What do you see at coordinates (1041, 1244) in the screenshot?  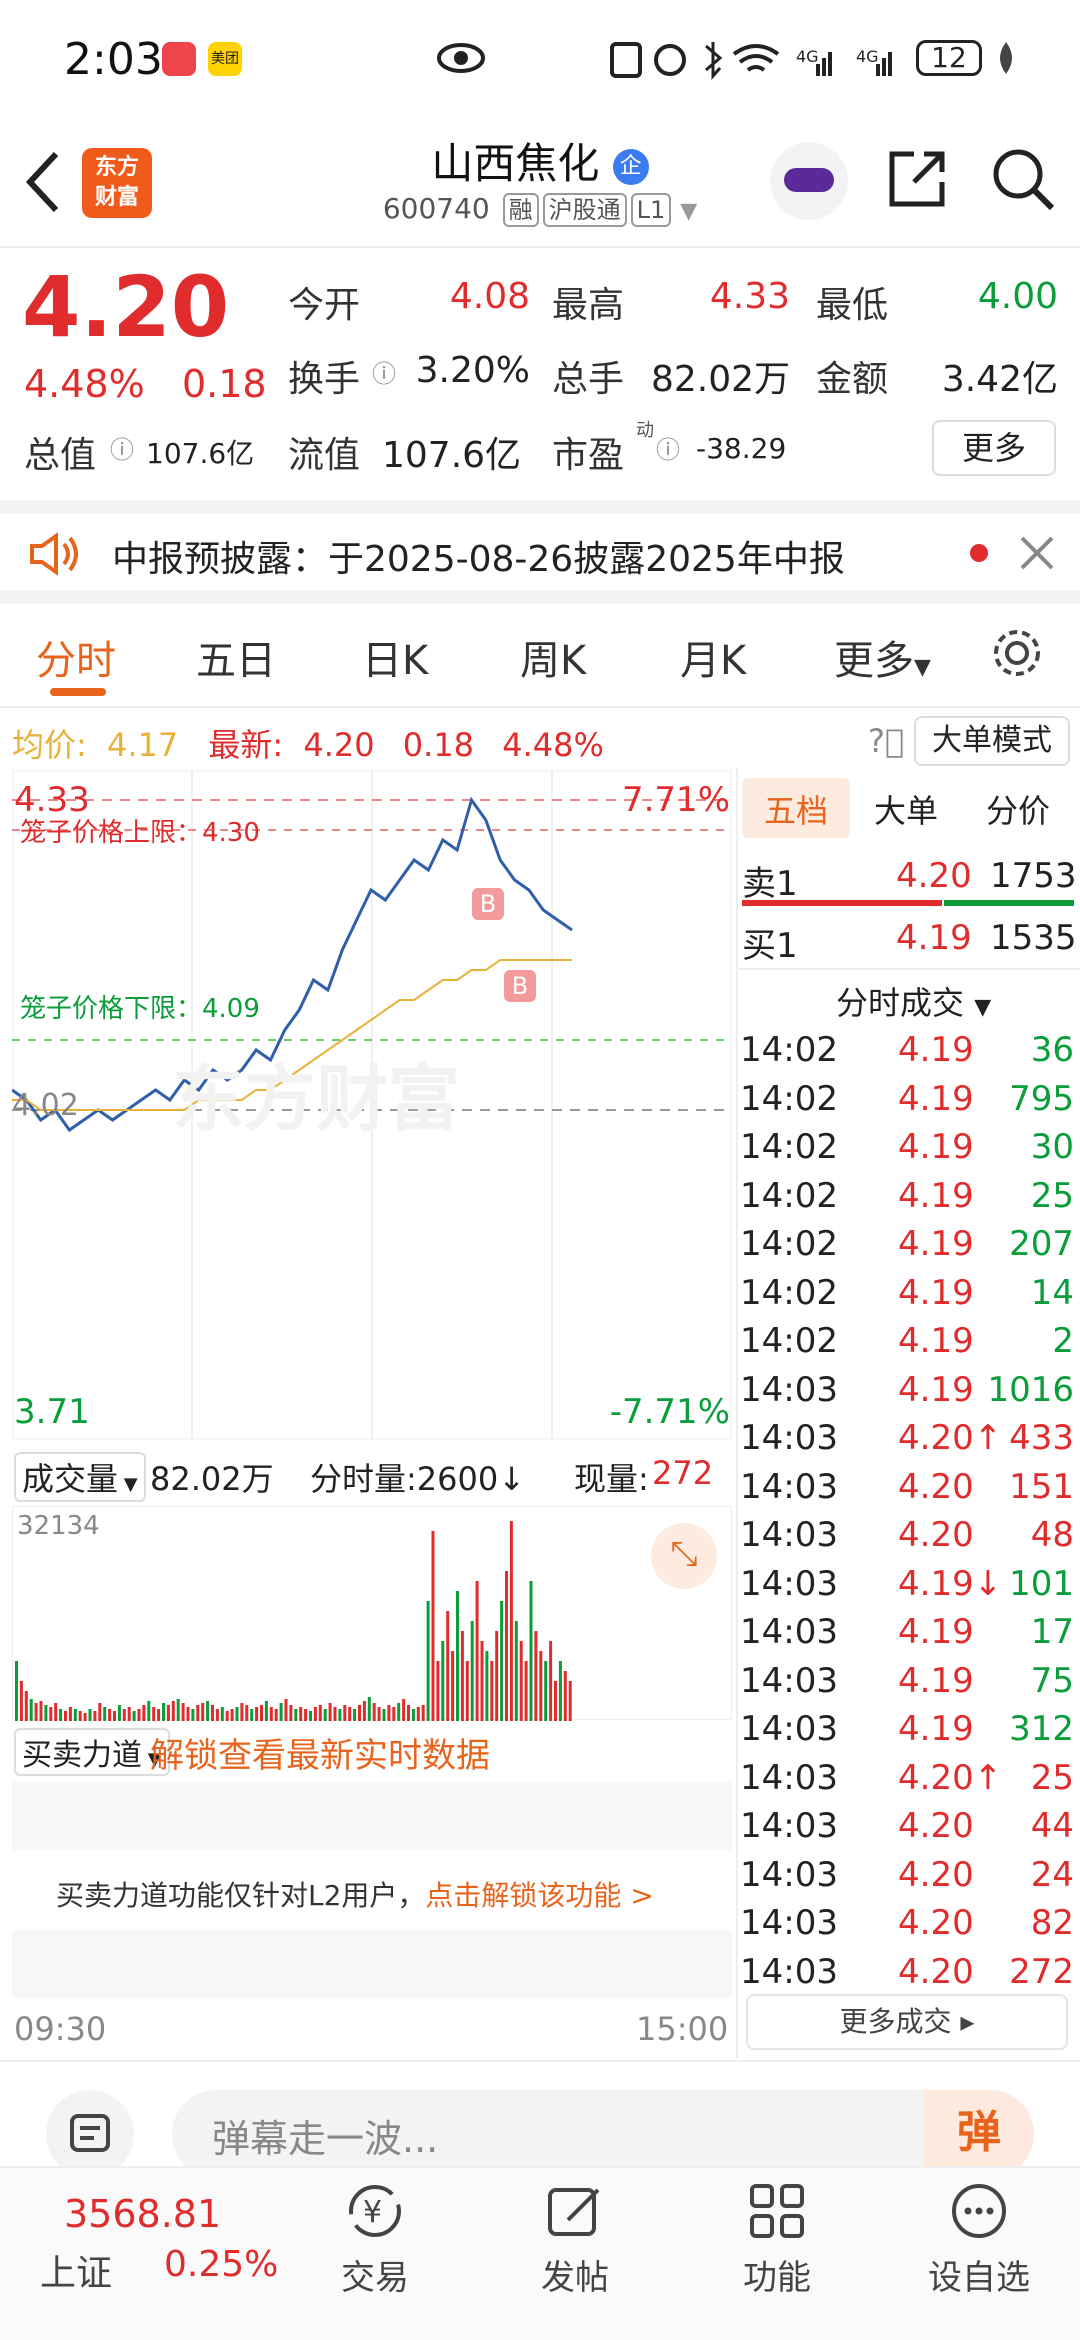 I see `trade-volume: 207` at bounding box center [1041, 1244].